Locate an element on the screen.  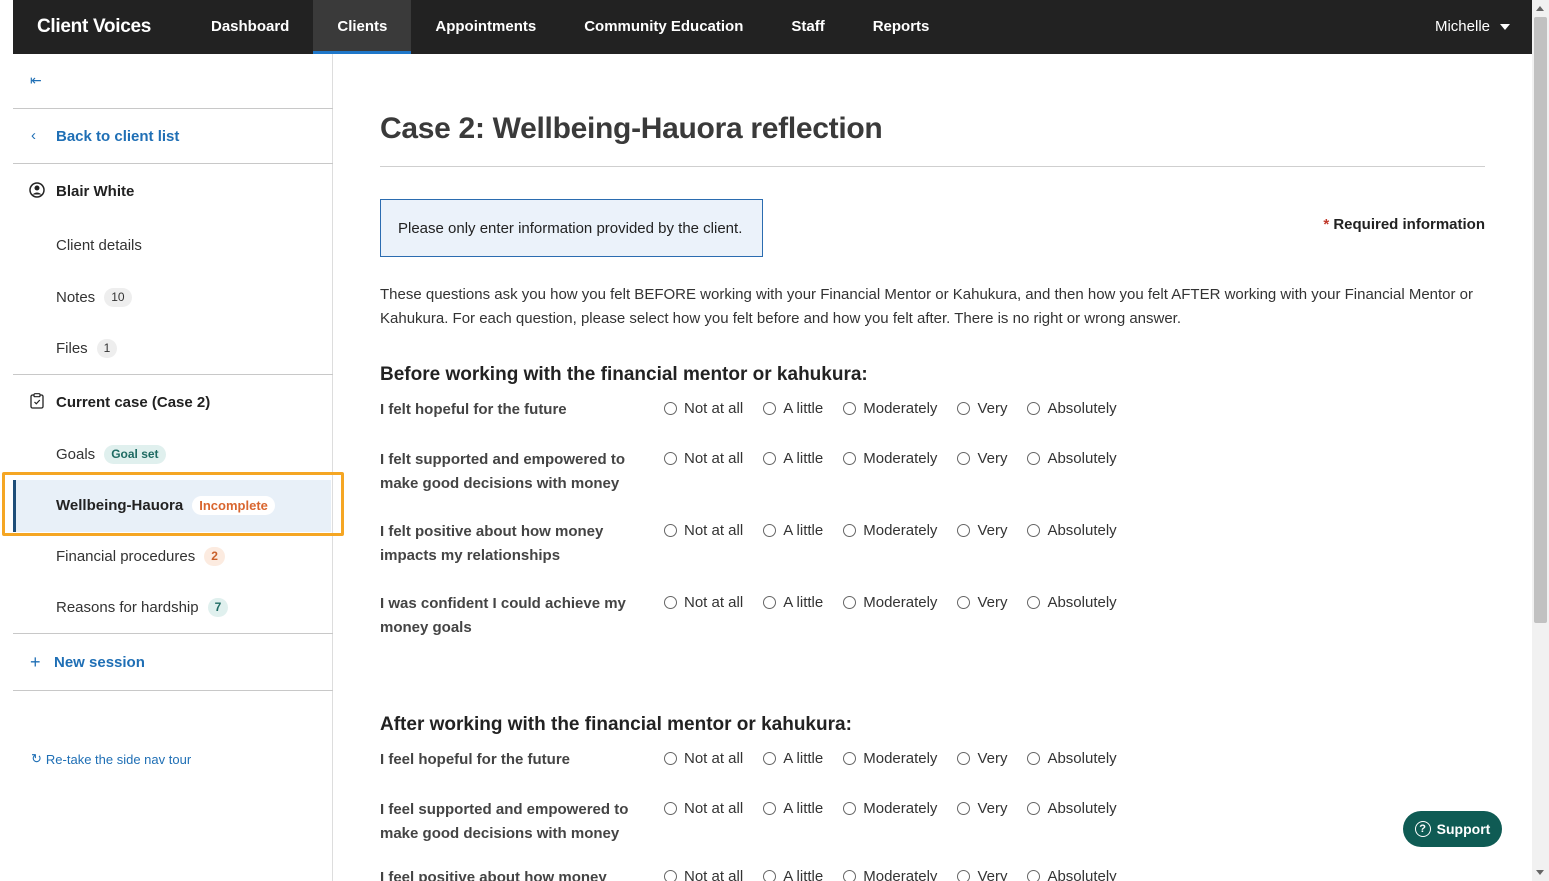
chevron-left-icon: ‹ is located at coordinates (33, 135).